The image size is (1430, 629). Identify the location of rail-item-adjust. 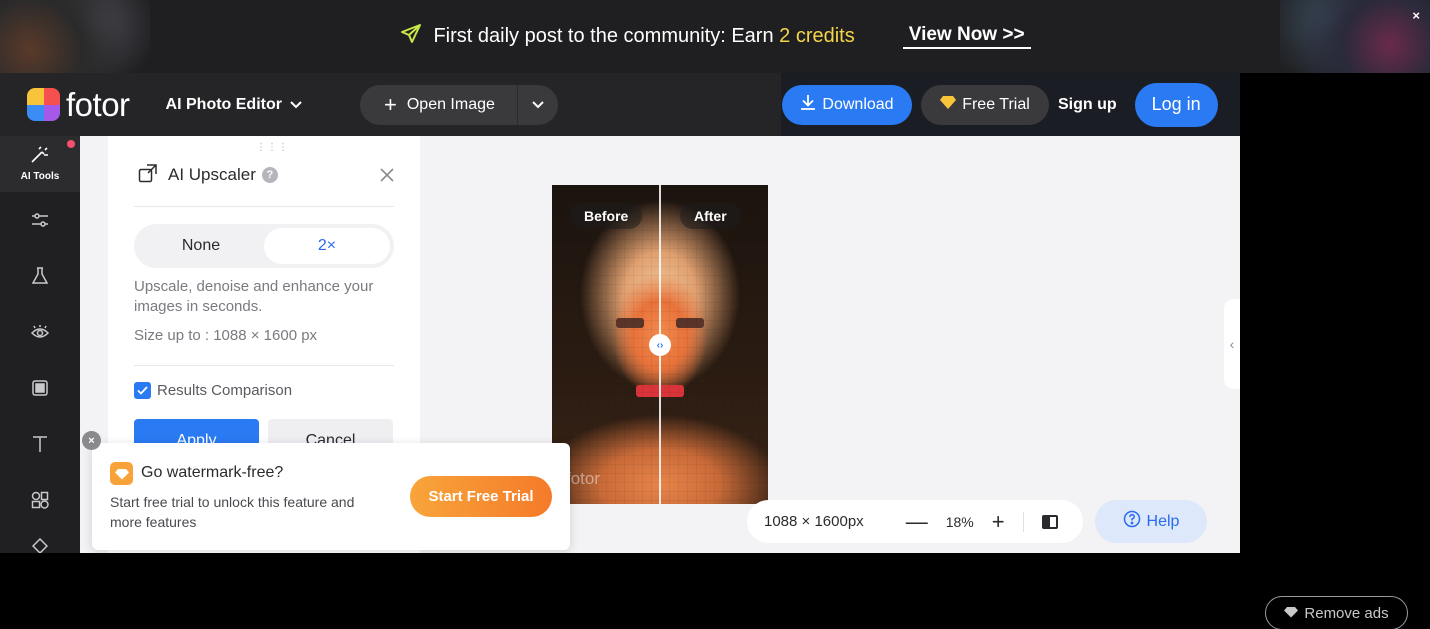
(40, 222).